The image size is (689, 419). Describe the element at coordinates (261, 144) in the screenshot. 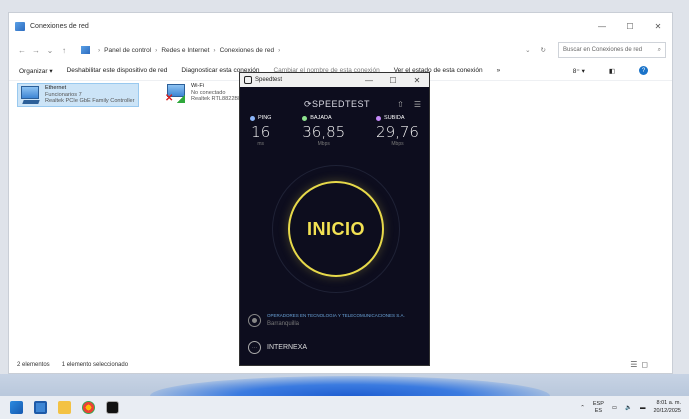

I see `ping-unit: ms` at that location.